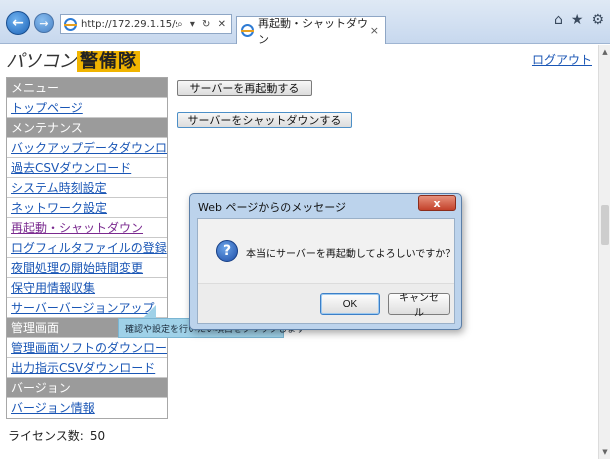 The height and width of the screenshot is (459, 610). I want to click on cancel-button: キャンセル, so click(419, 306).